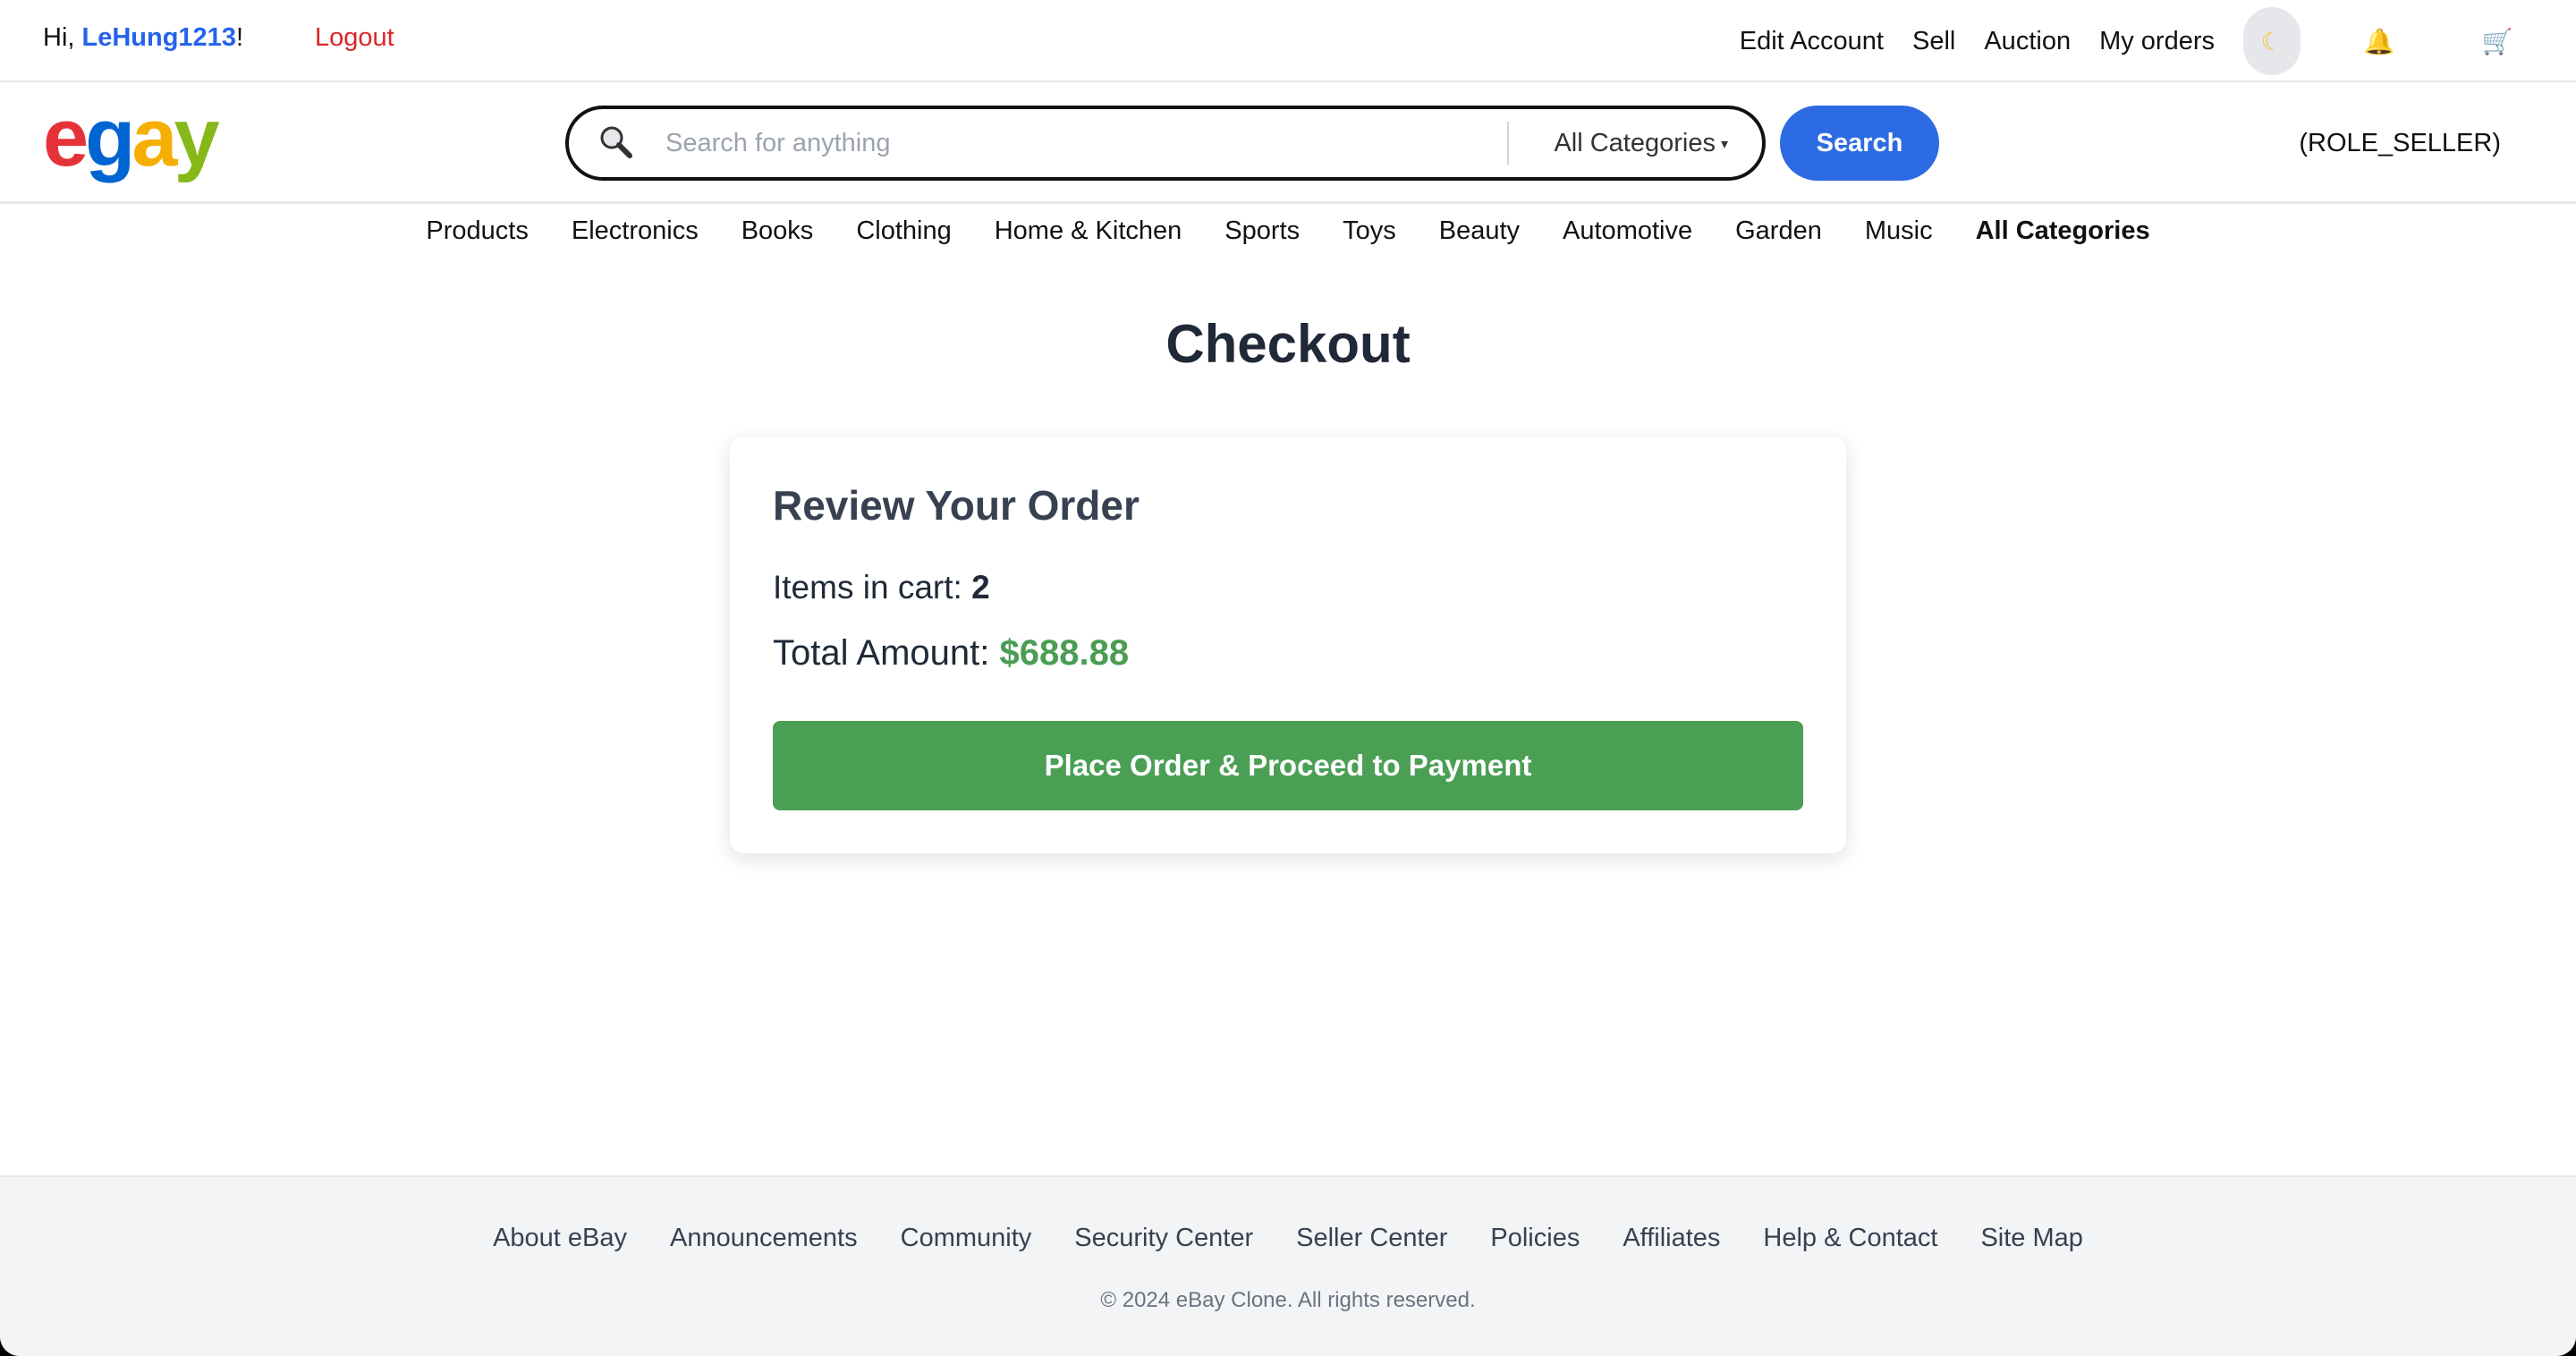 The height and width of the screenshot is (1356, 2576). Describe the element at coordinates (903, 239) in the screenshot. I see `nav-item-clothing: Clothing` at that location.